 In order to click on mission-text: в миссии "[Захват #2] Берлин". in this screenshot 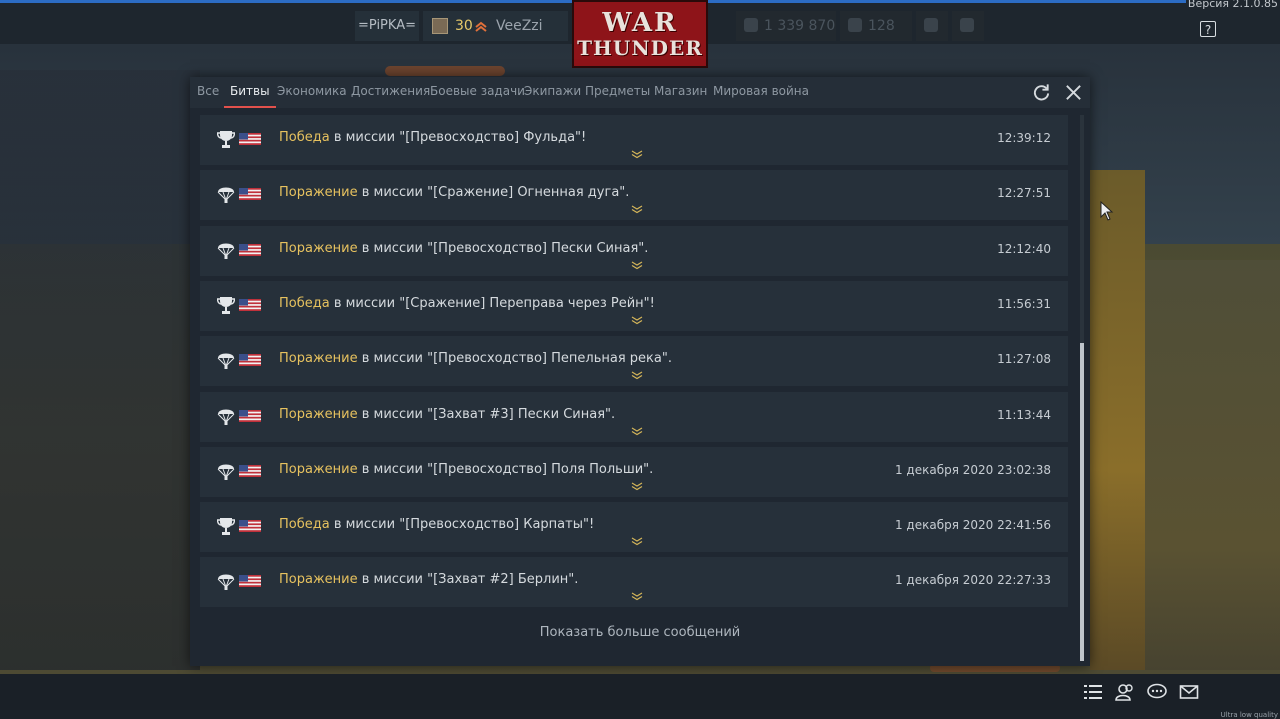, I will do `click(468, 580)`.